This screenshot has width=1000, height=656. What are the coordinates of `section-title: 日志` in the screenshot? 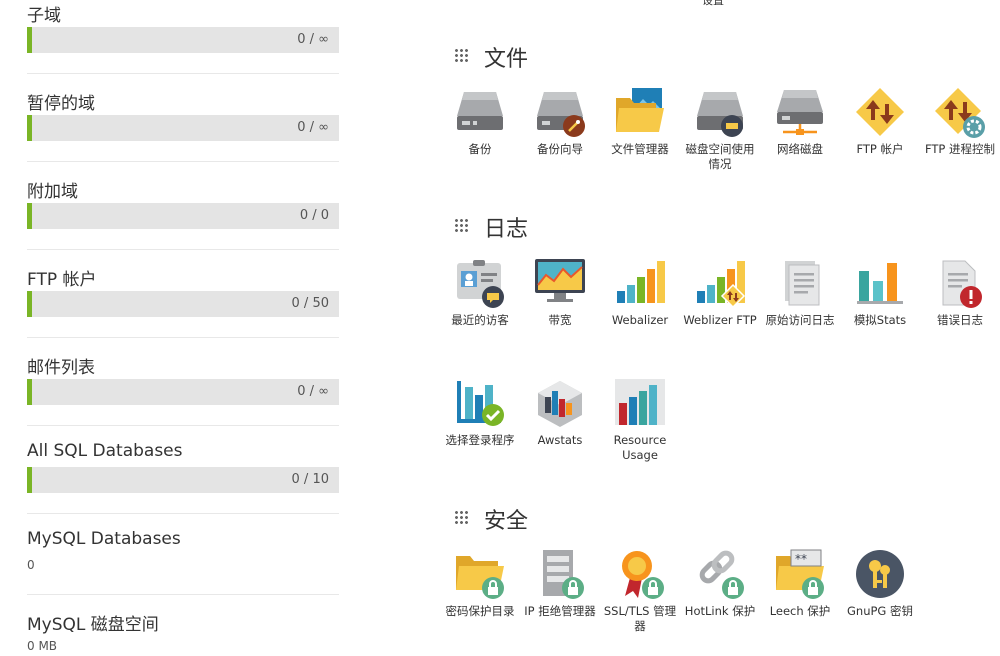 It's located at (506, 229).